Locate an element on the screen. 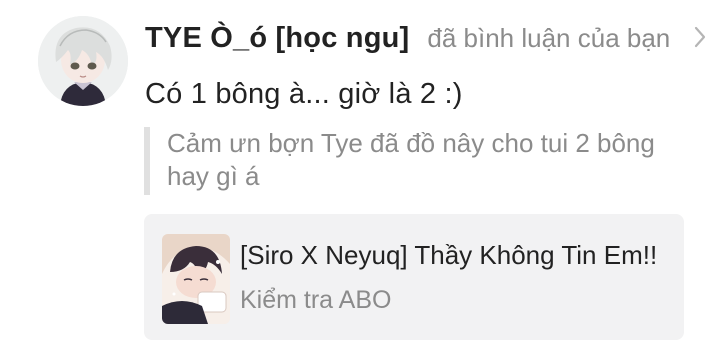 The image size is (720, 343). notification-header: TYE Ò_ó [học ngu] đã bình luận của bạn is located at coordinates (427, 38).